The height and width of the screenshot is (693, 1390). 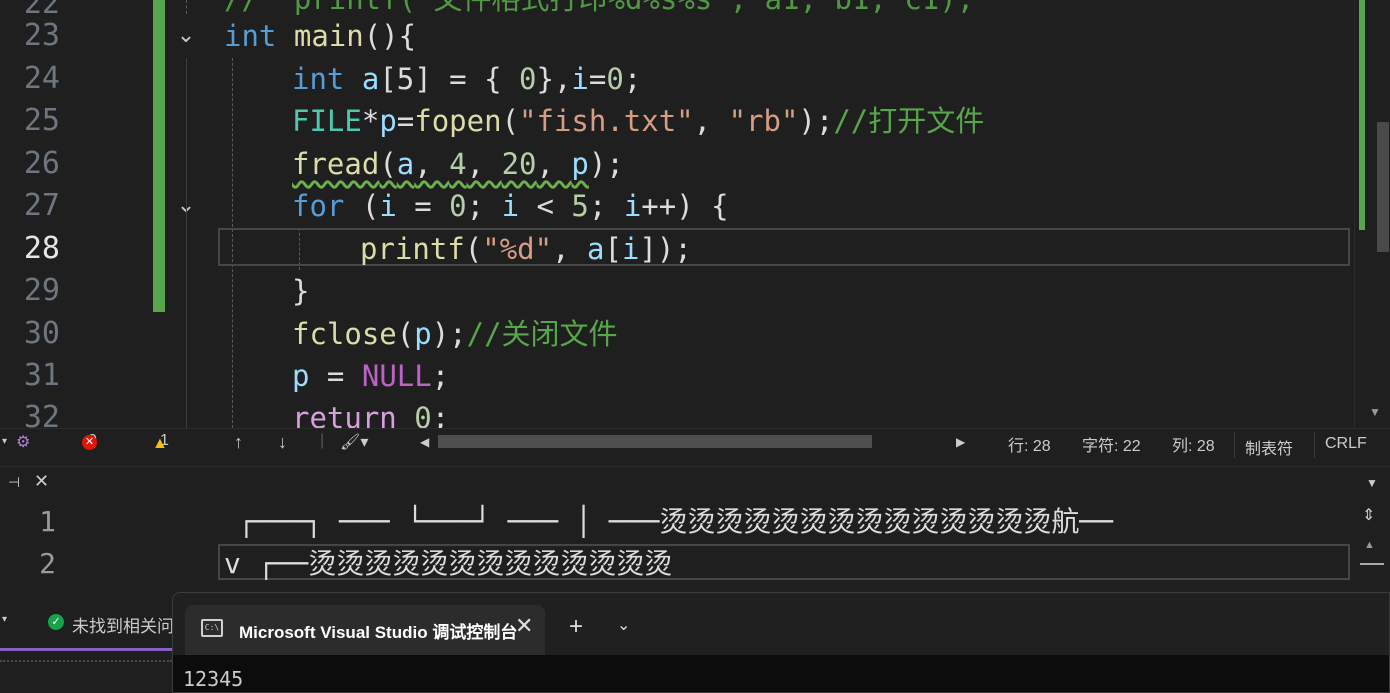 I want to click on warning-count-indicator: ▲ 1, so click(x=160, y=442).